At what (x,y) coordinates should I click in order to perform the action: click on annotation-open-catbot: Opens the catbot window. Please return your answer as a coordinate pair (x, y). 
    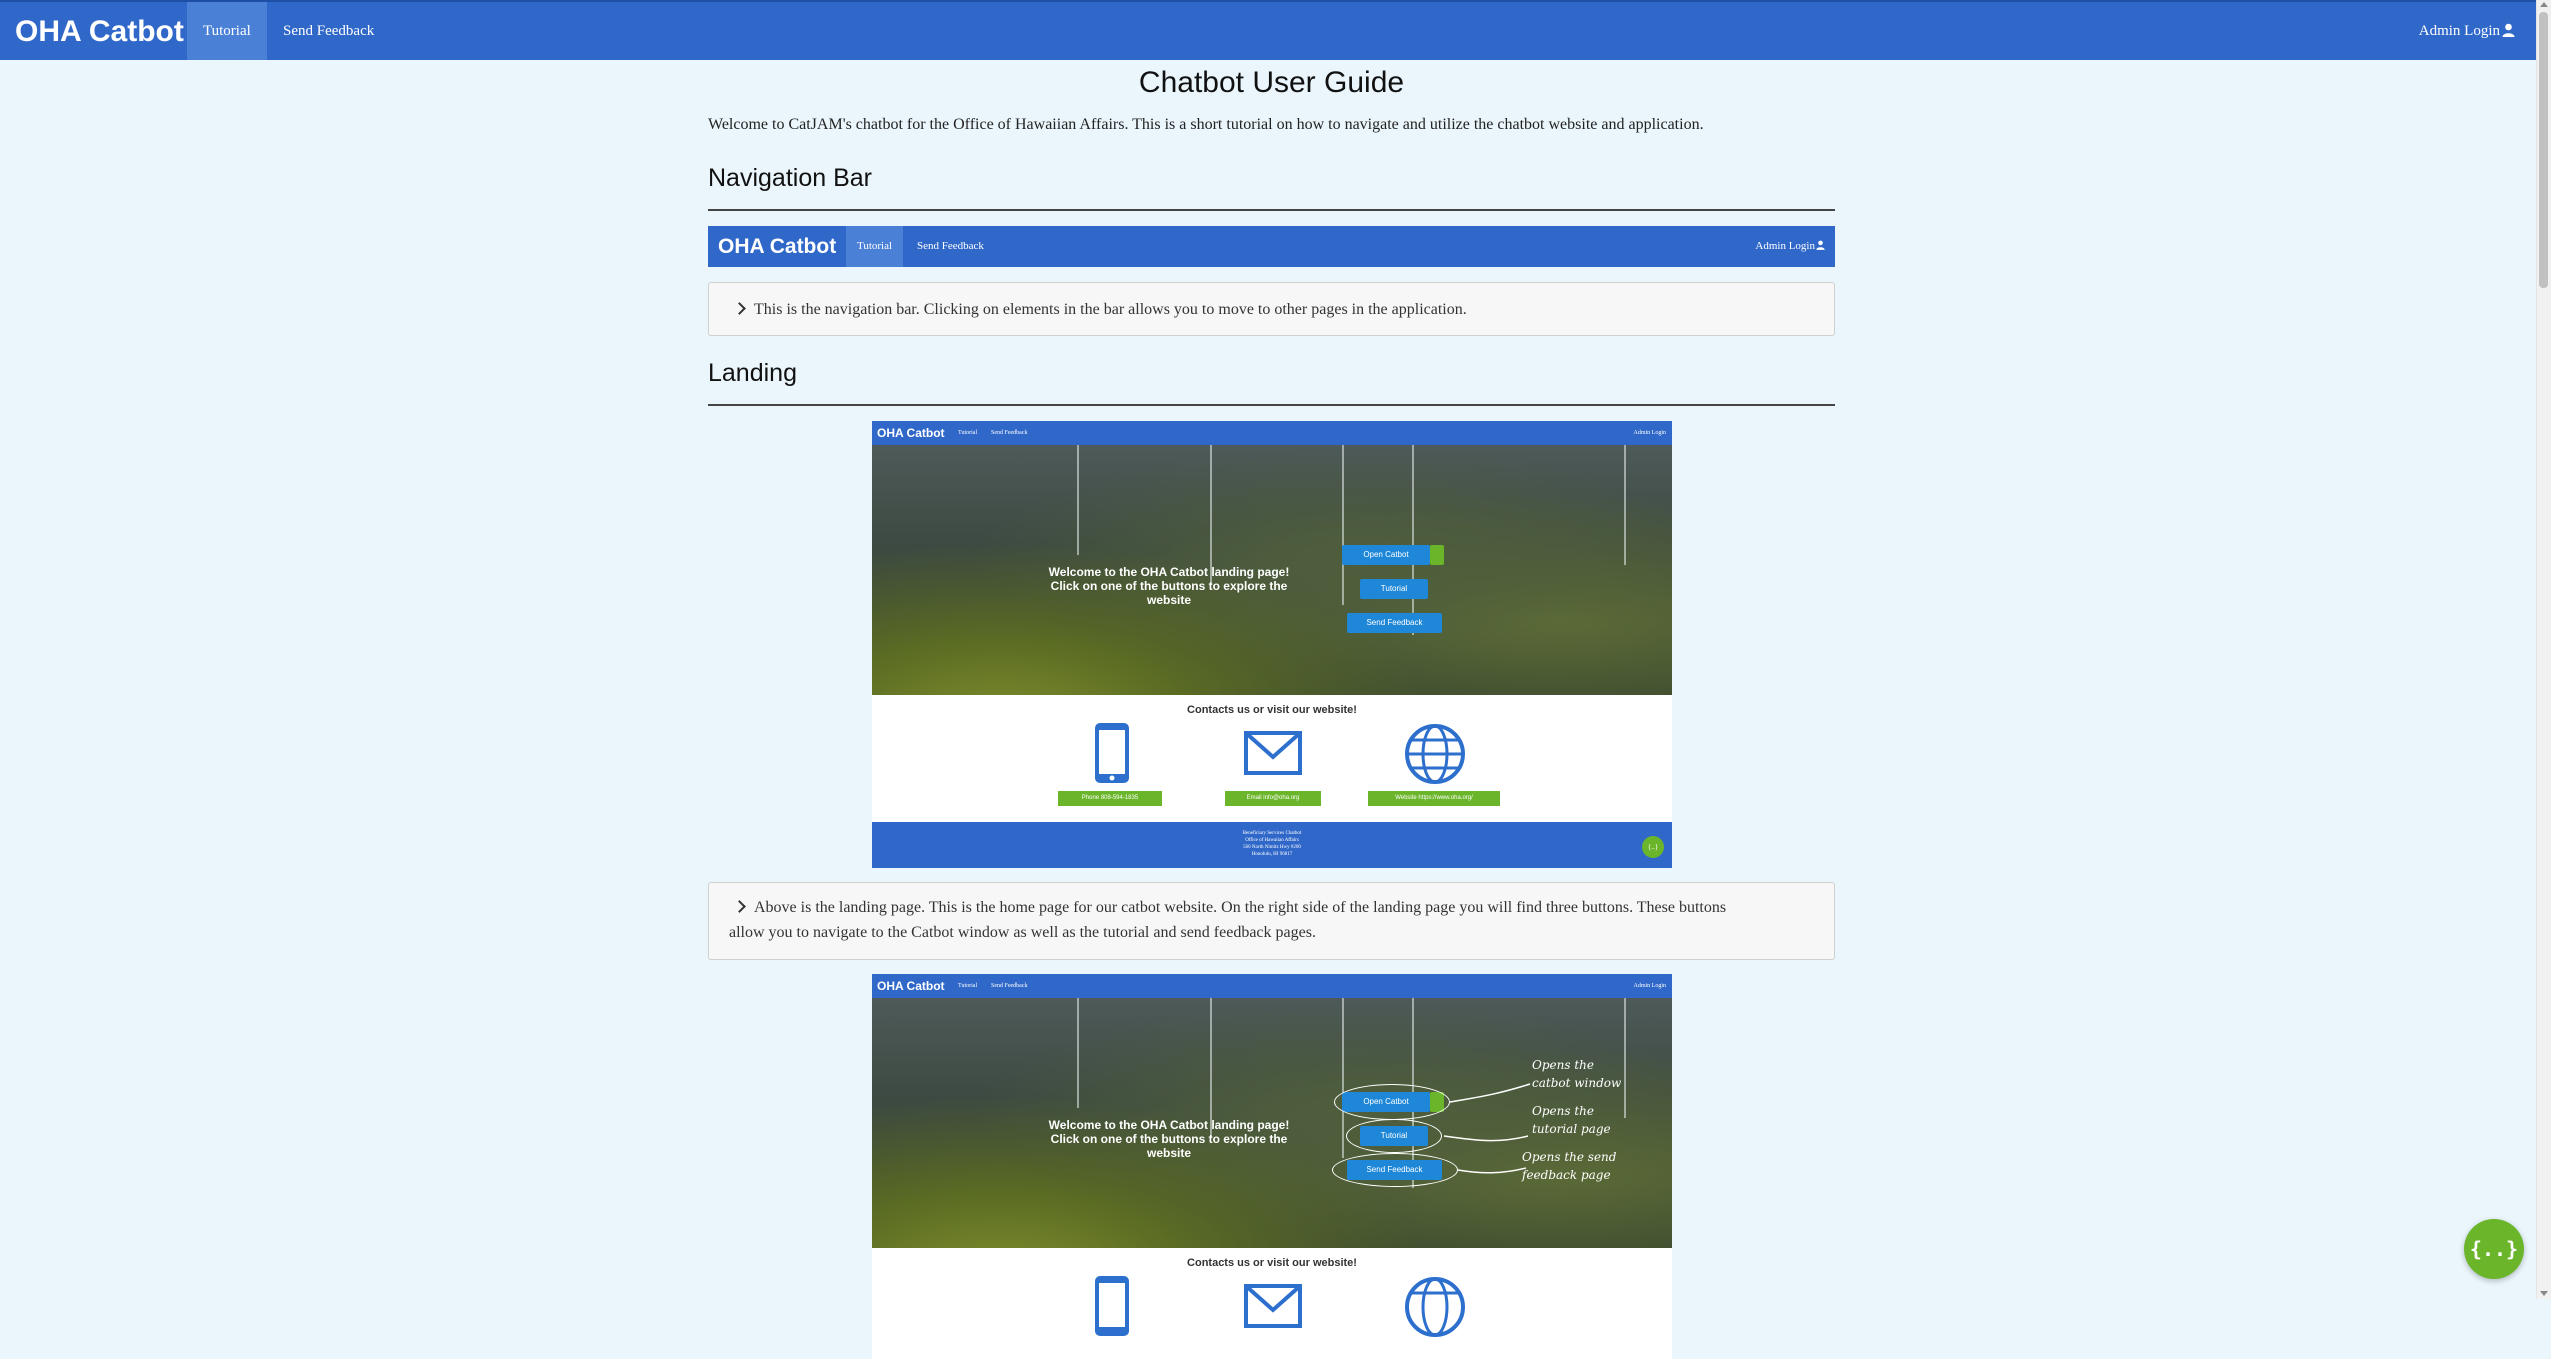
    Looking at the image, I should click on (1576, 1074).